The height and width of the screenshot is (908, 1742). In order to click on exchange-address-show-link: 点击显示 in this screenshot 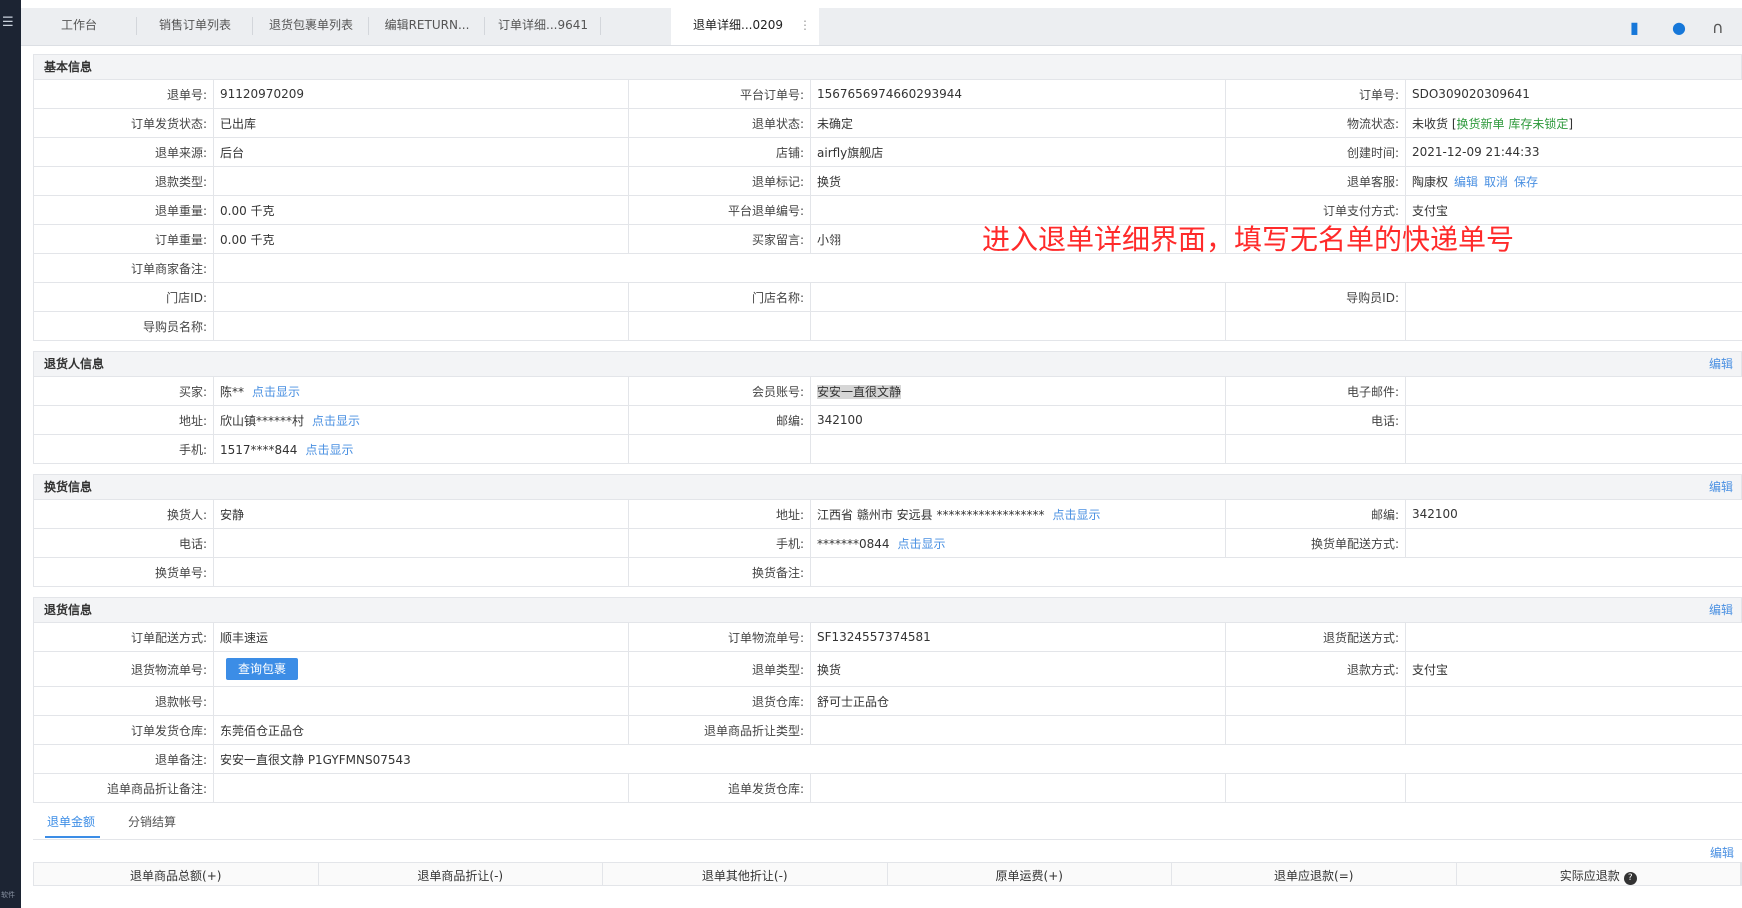, I will do `click(1076, 515)`.